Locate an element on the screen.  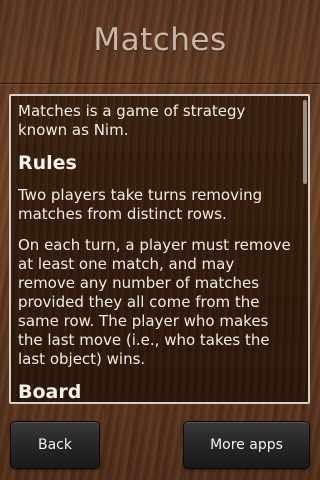
rules-heading: Rules is located at coordinates (47, 163).